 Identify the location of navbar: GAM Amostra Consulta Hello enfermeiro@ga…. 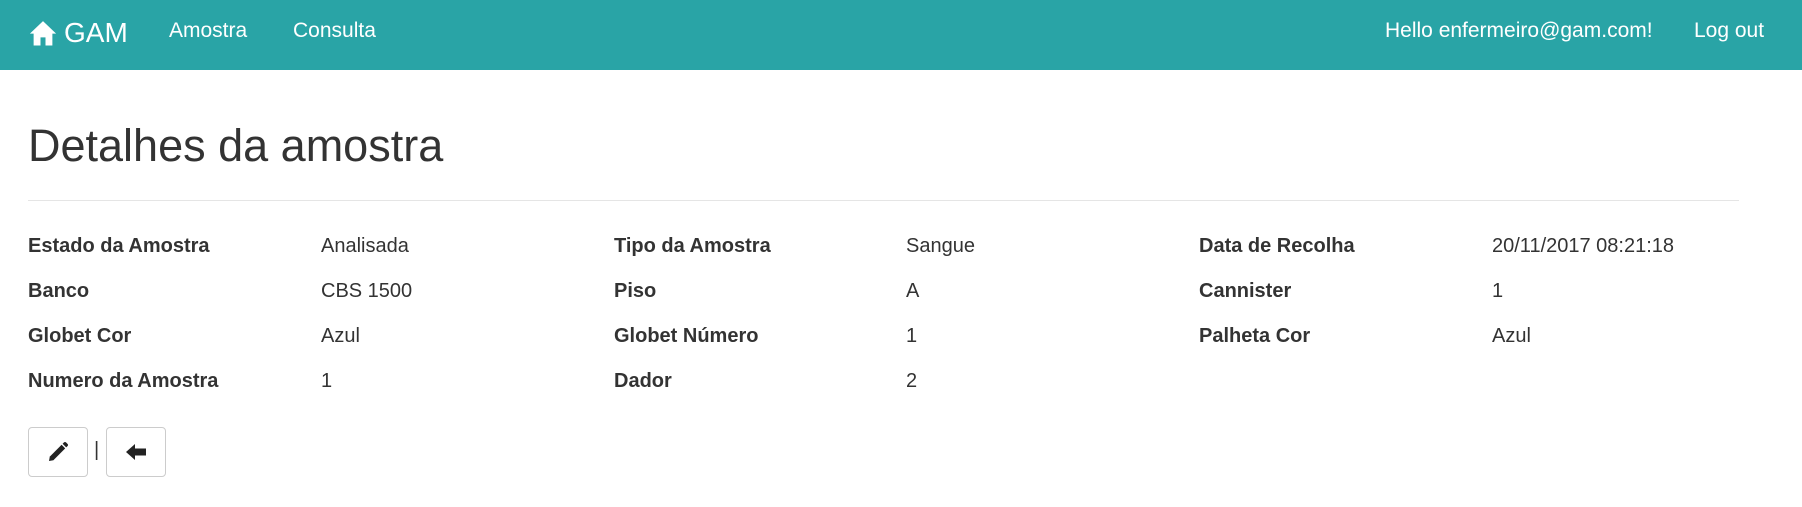
(901, 35).